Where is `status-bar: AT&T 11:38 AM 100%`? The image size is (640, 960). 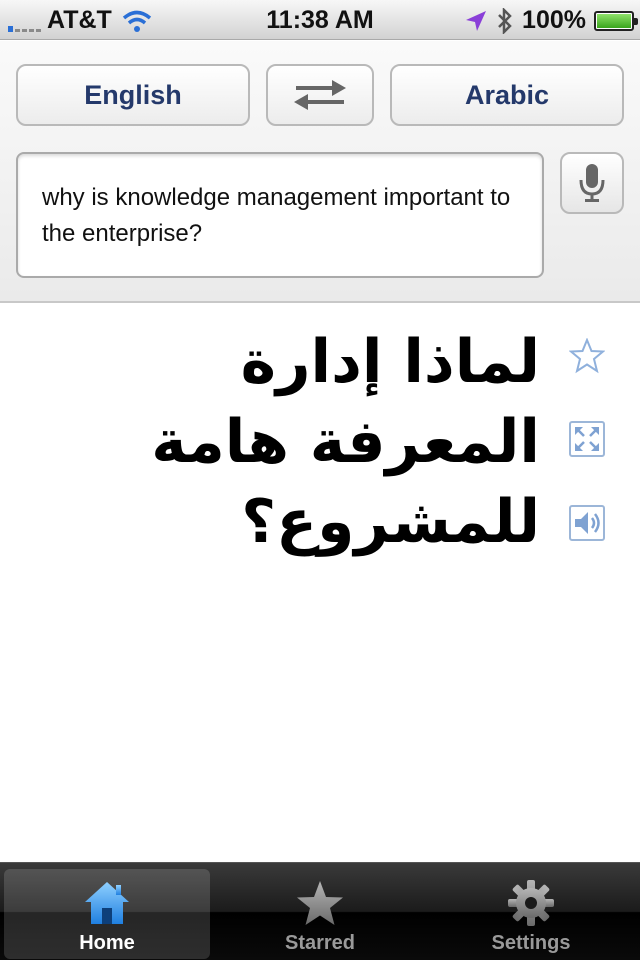
status-bar: AT&T 11:38 AM 100% is located at coordinates (320, 20).